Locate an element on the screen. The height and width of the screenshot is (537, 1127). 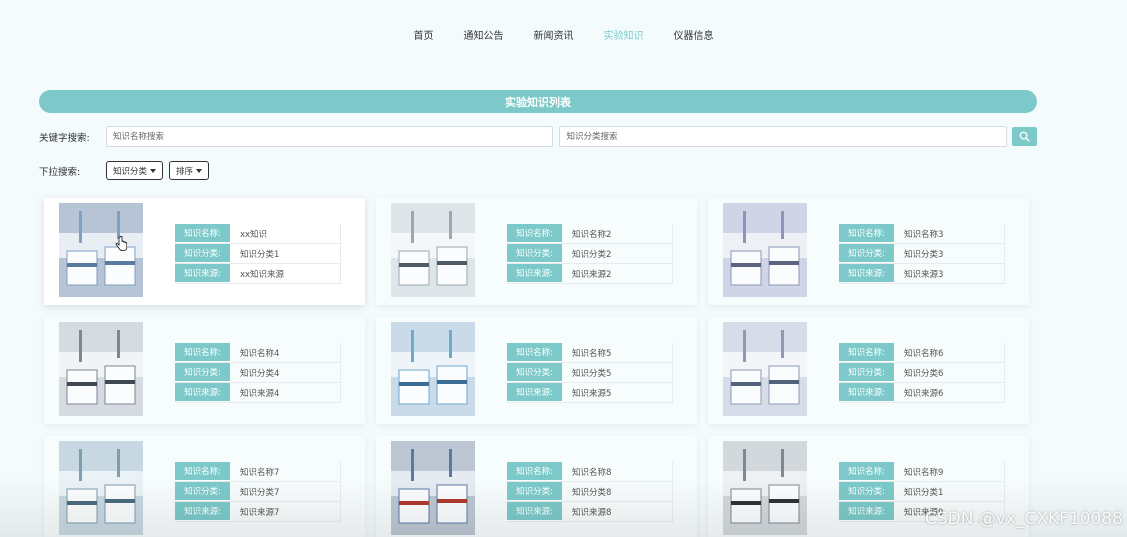
search-button is located at coordinates (1024, 136).